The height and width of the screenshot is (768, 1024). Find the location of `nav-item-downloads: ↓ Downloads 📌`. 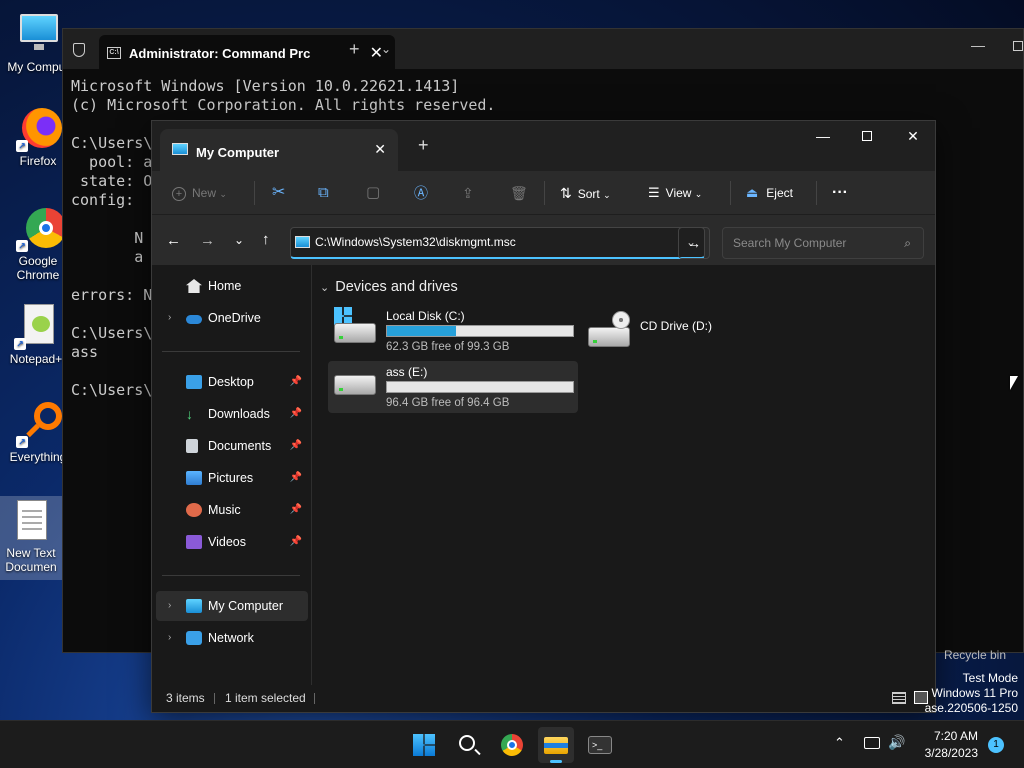

nav-item-downloads: ↓ Downloads 📌 is located at coordinates (232, 414).